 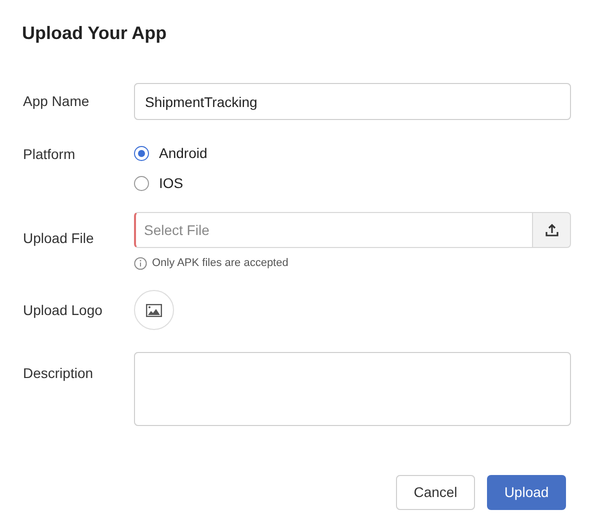 What do you see at coordinates (333, 230) in the screenshot?
I see `file-field: Select File` at bounding box center [333, 230].